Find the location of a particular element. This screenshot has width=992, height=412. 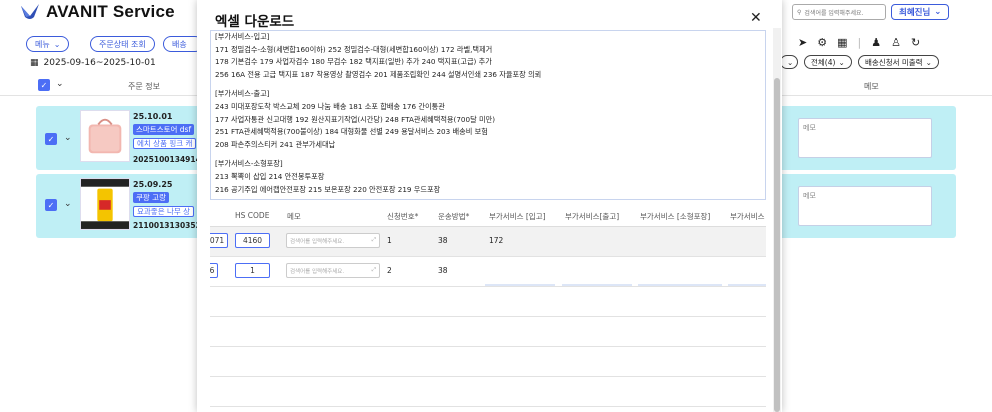

modal-scrollbar is located at coordinates (777, 220).